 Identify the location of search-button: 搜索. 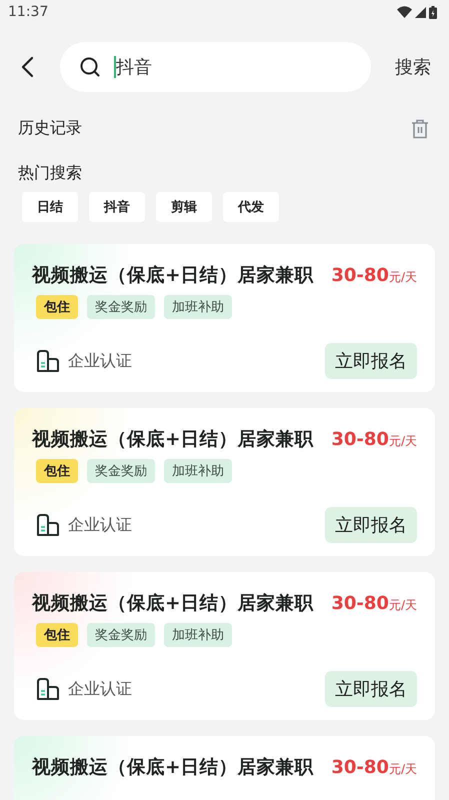
(413, 67).